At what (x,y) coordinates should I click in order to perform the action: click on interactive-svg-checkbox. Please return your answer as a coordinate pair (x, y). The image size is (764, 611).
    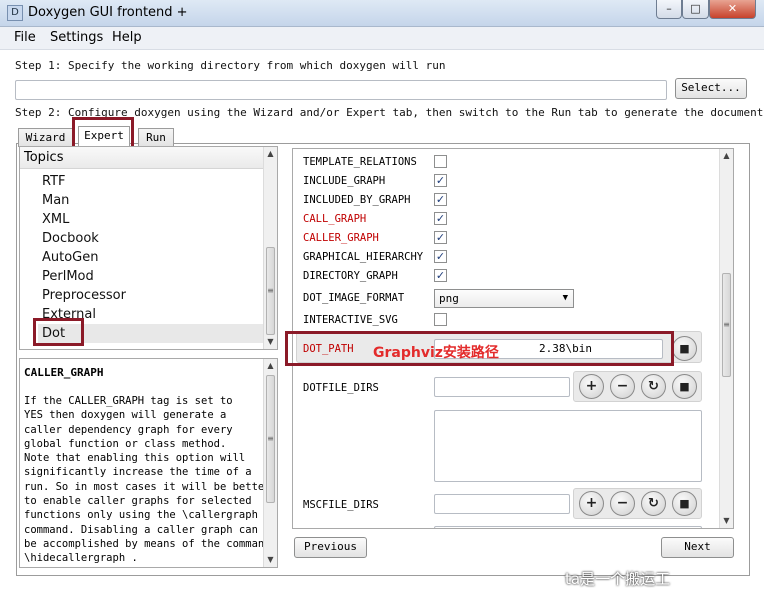
    Looking at the image, I should click on (440, 319).